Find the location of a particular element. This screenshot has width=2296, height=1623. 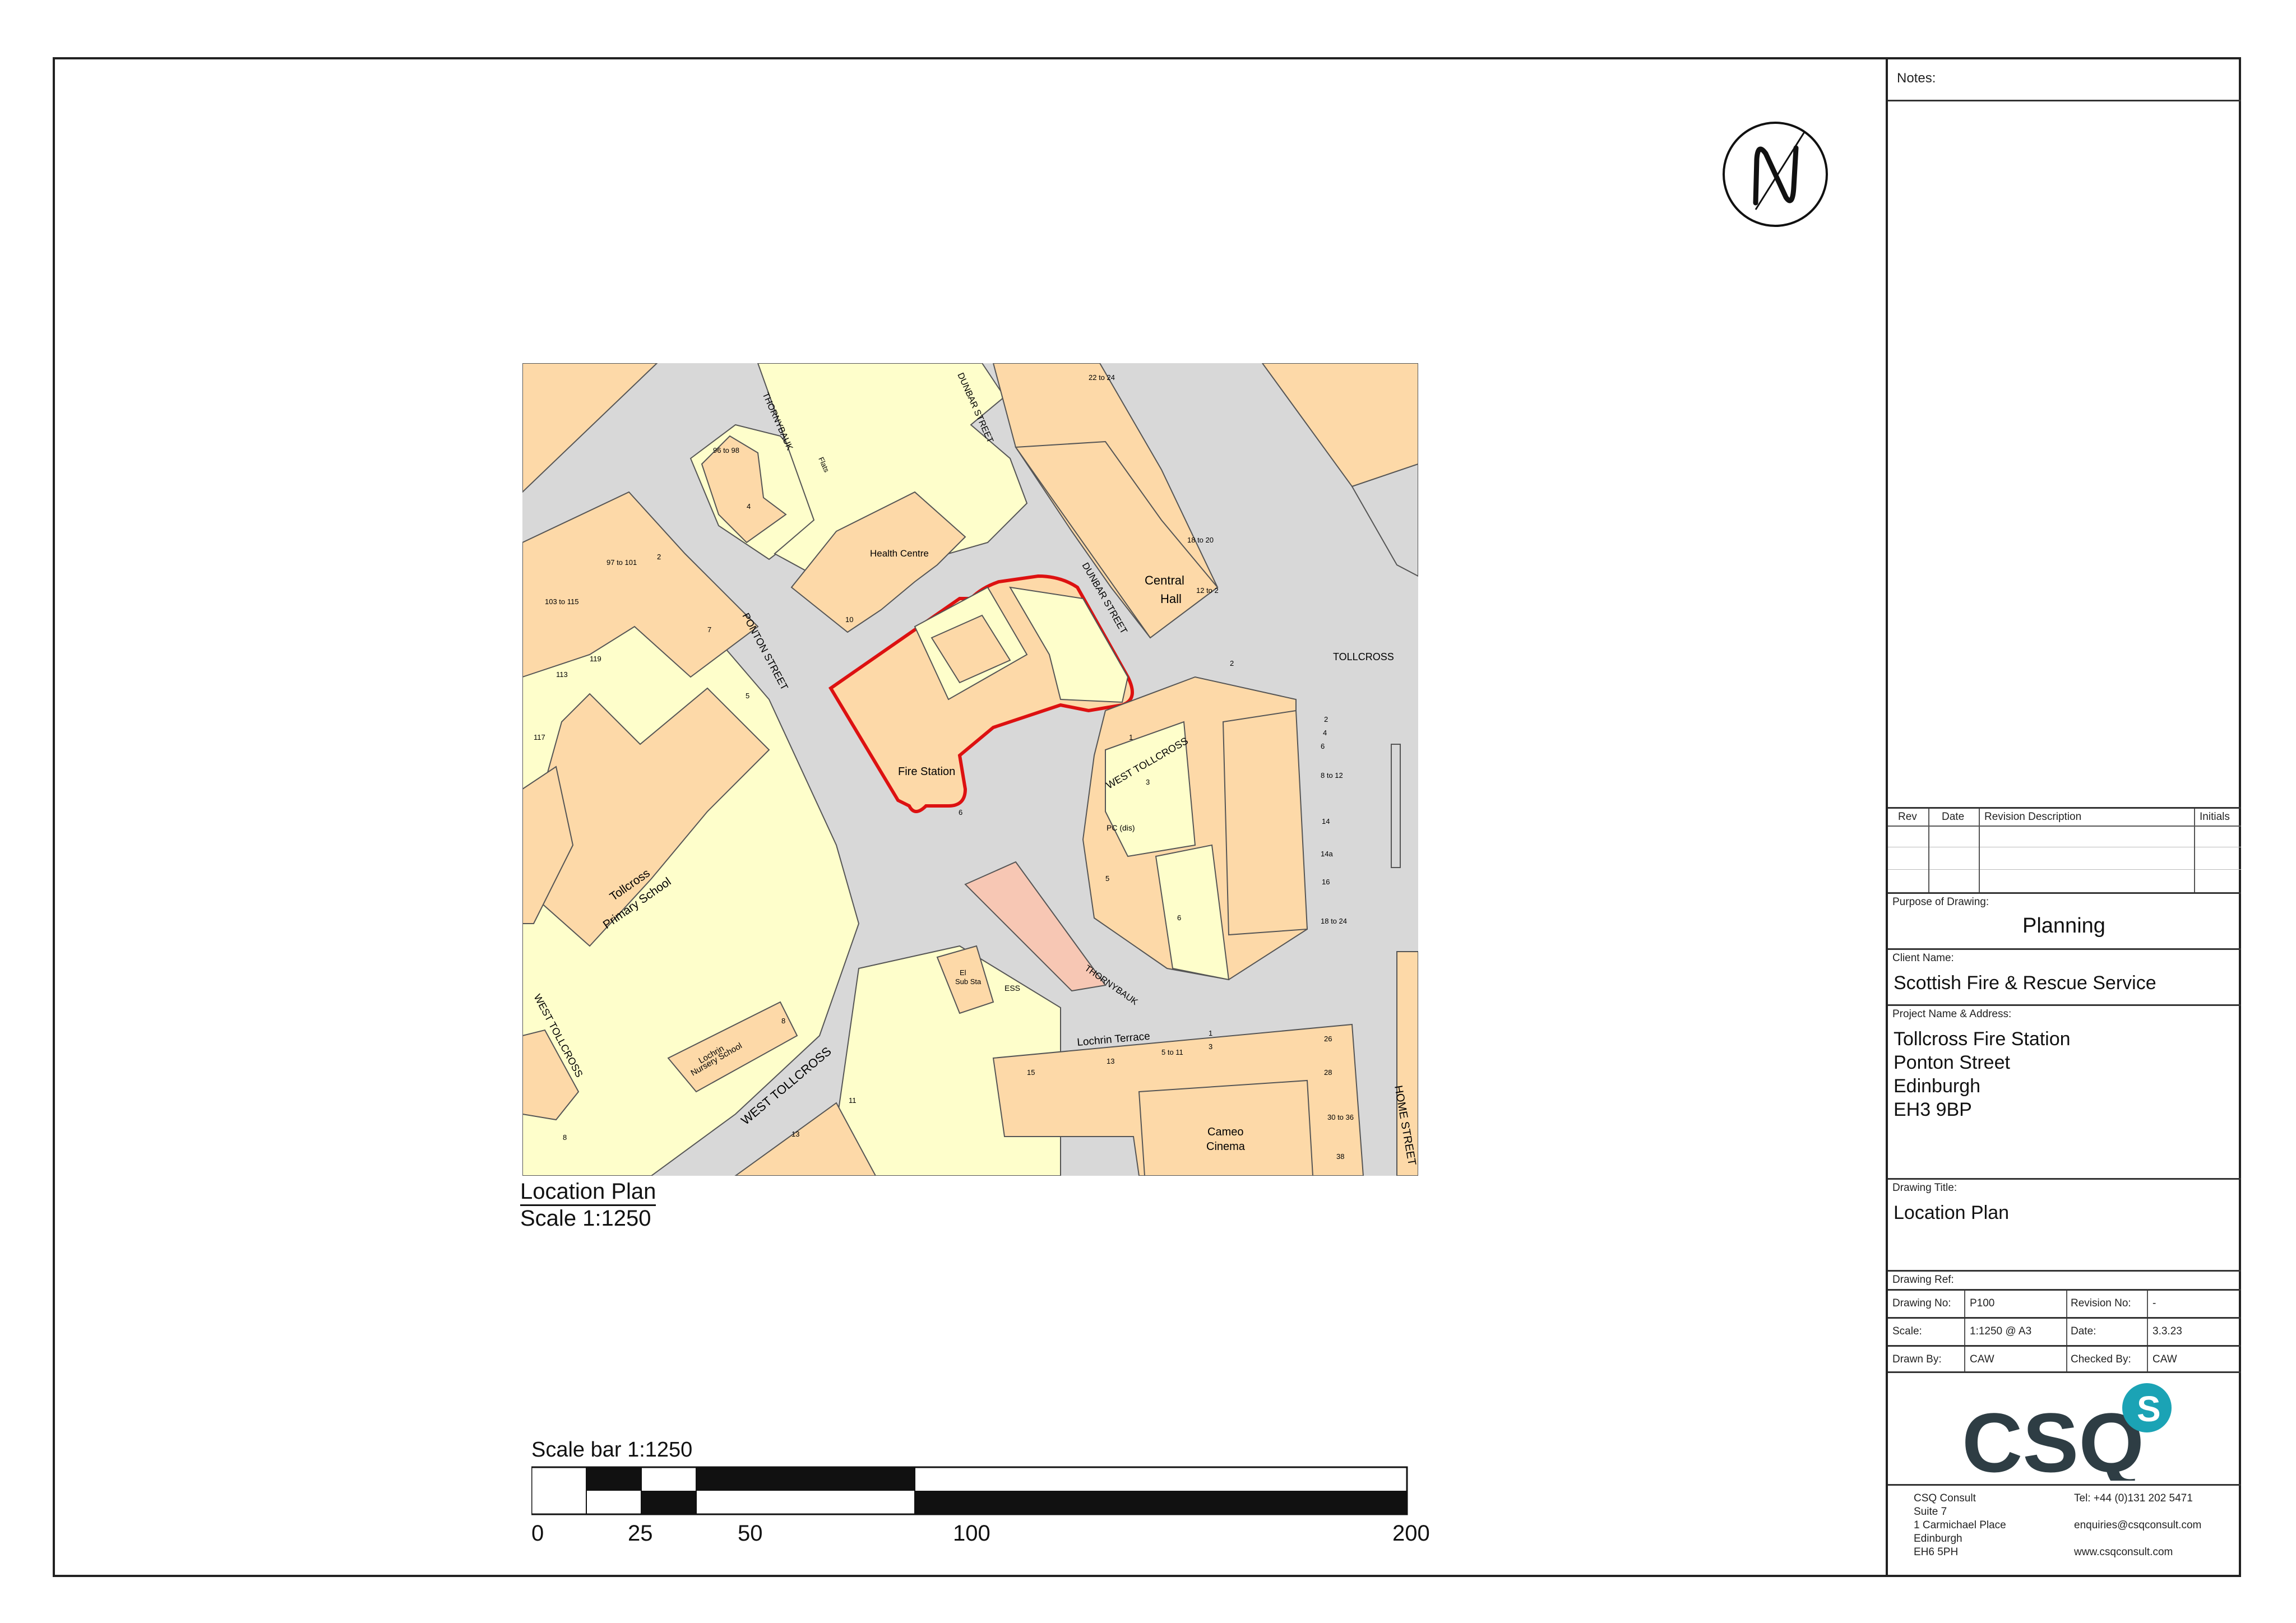

project-line-1: Tollcross Fire Station is located at coordinates (1982, 1039).